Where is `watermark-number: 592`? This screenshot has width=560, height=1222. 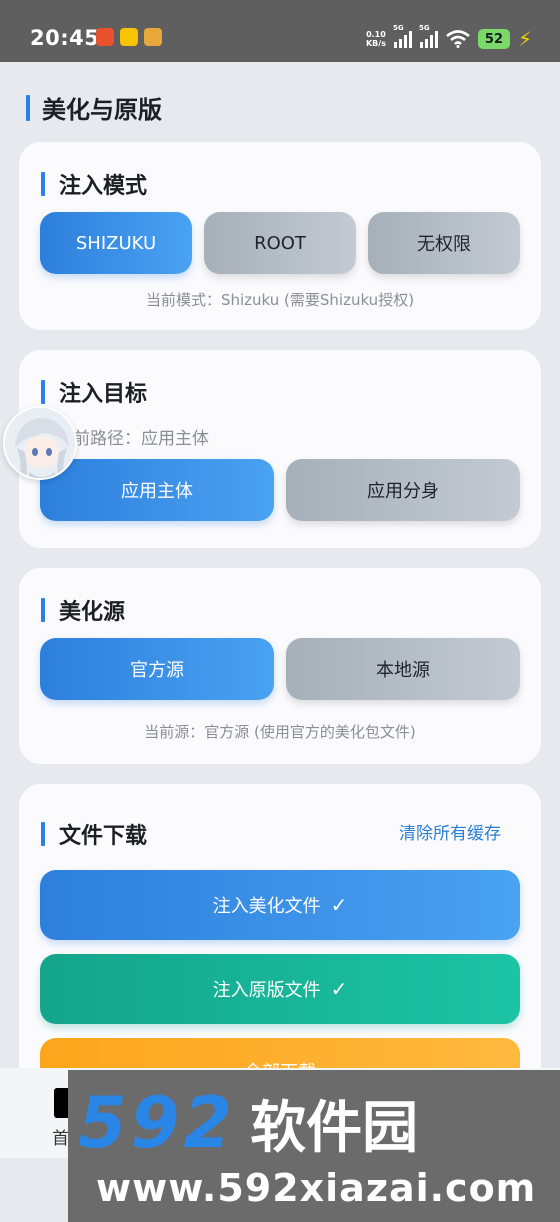
watermark-number: 592 is located at coordinates (157, 1123).